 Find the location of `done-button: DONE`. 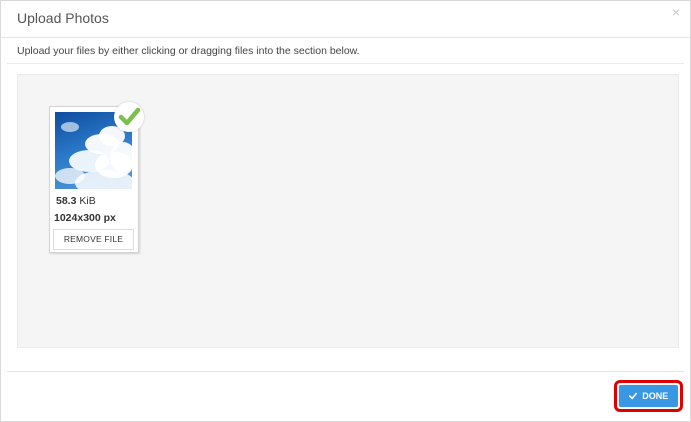

done-button: DONE is located at coordinates (648, 396).